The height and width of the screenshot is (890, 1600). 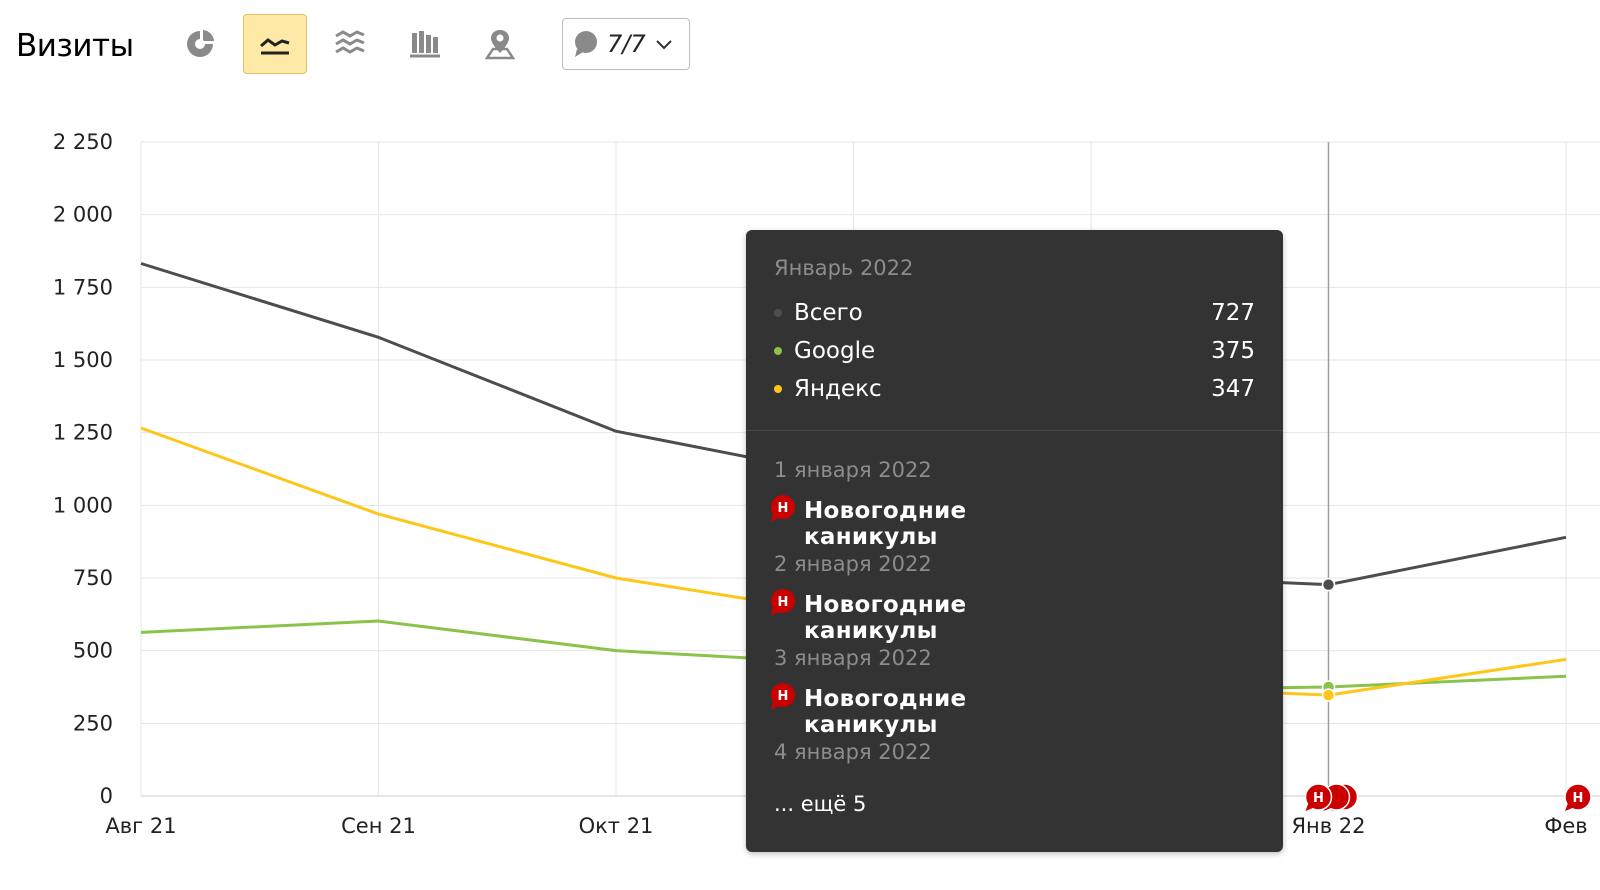 What do you see at coordinates (93, 651) in the screenshot?
I see `y-tick-label: 500` at bounding box center [93, 651].